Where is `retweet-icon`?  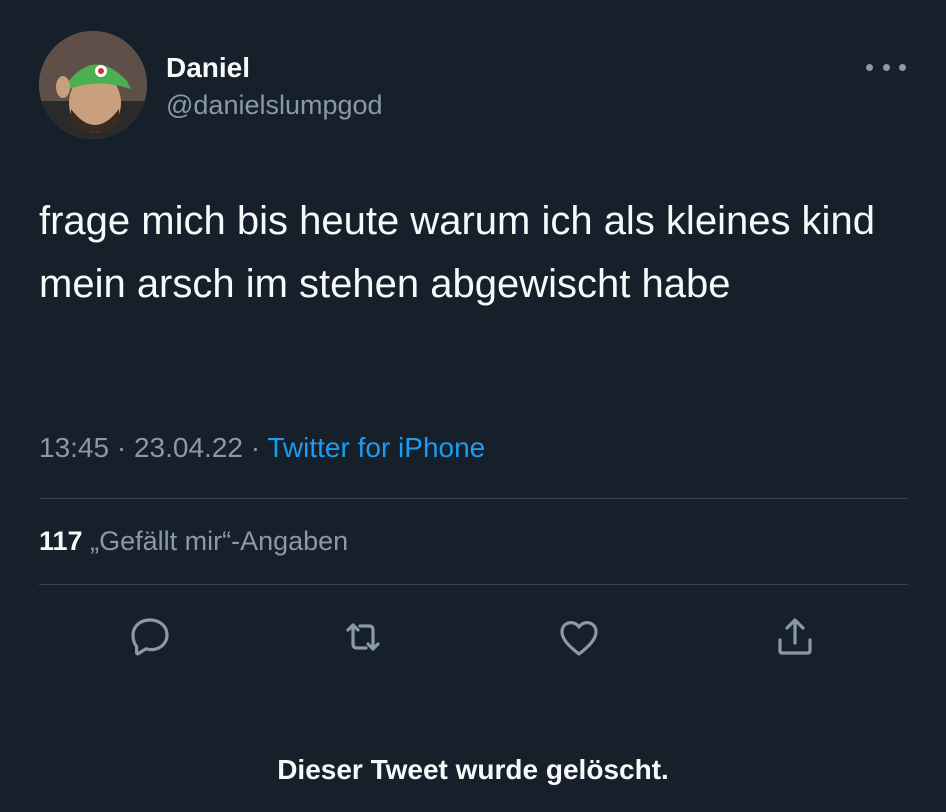
retweet-icon is located at coordinates (363, 637).